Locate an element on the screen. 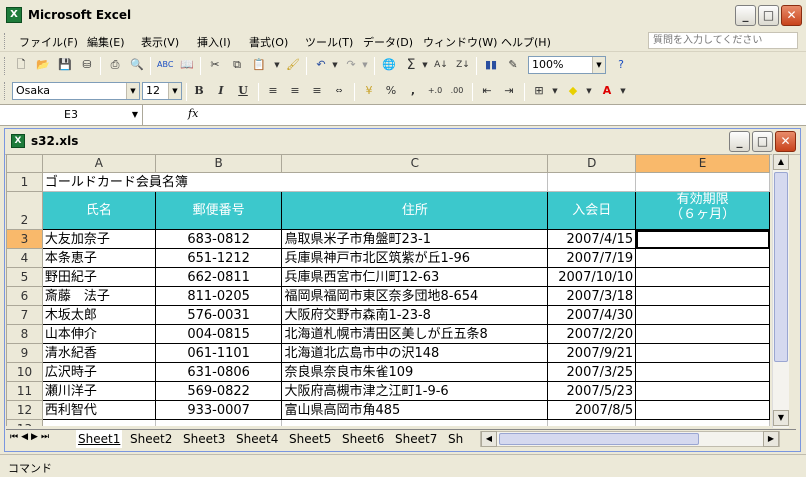 This screenshot has width=806, height=477. font-color-icon: A is located at coordinates (607, 91).